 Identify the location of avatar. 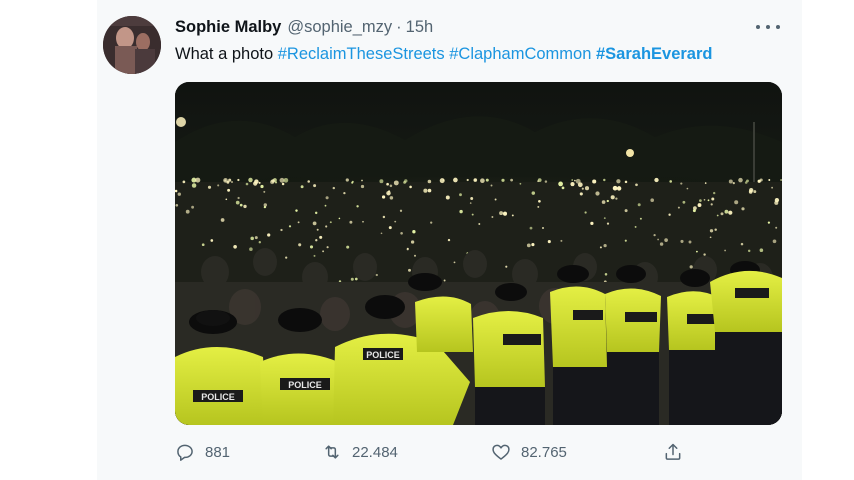
(132, 45).